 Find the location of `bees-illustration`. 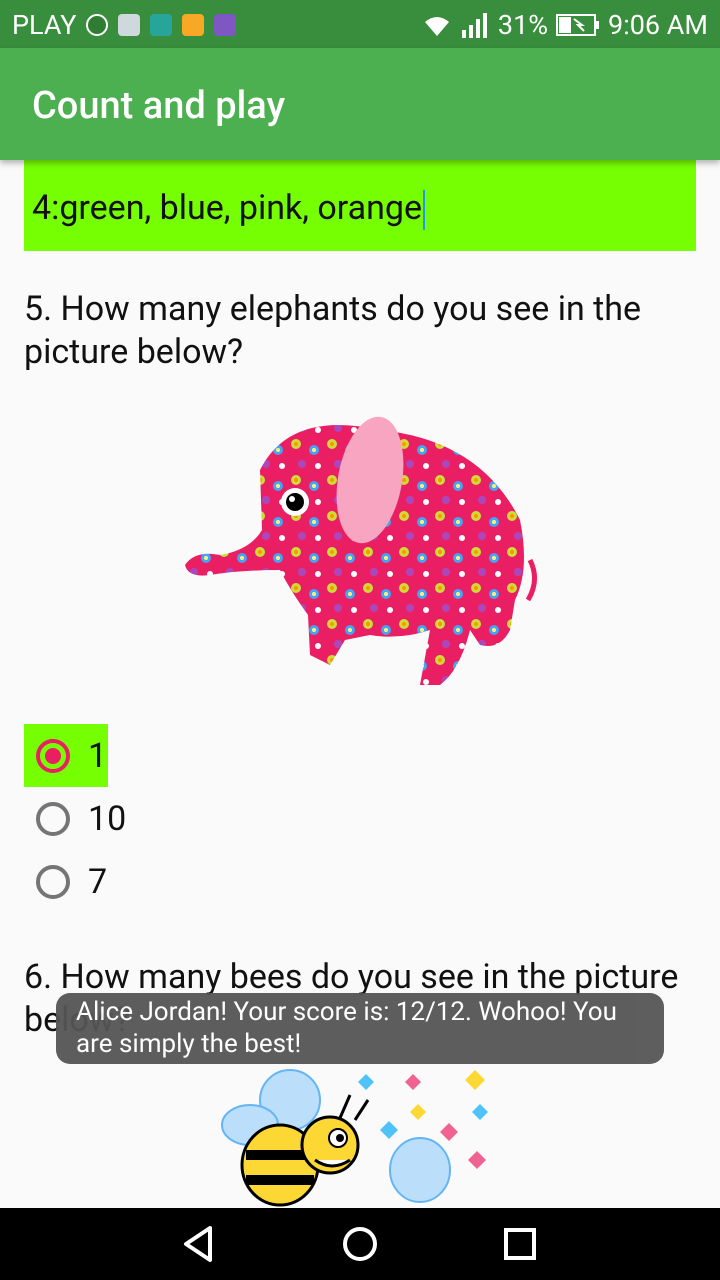

bees-illustration is located at coordinates (354, 1138).